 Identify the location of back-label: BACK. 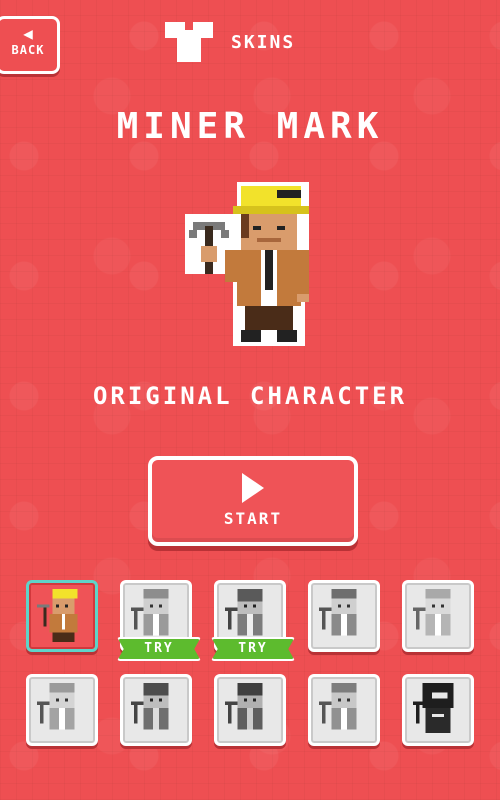
(28, 50).